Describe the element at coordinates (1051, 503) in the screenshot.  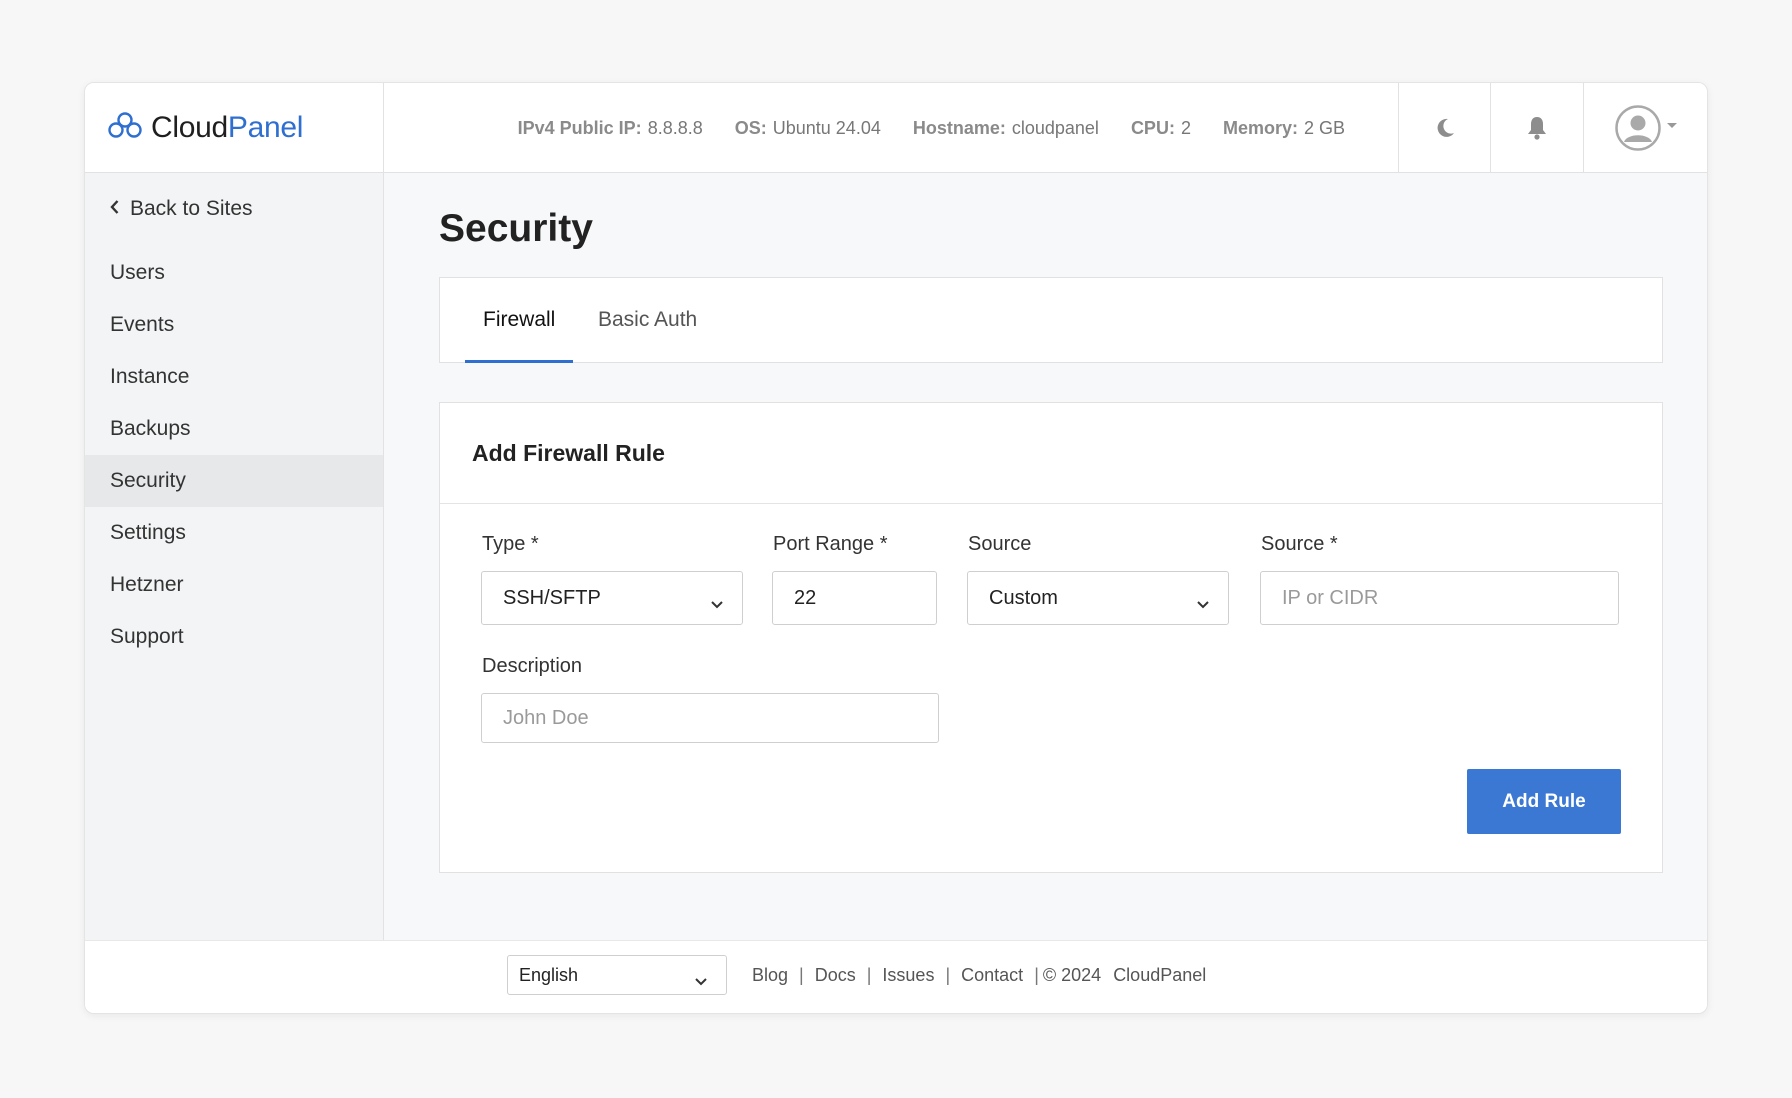
I see `divider` at that location.